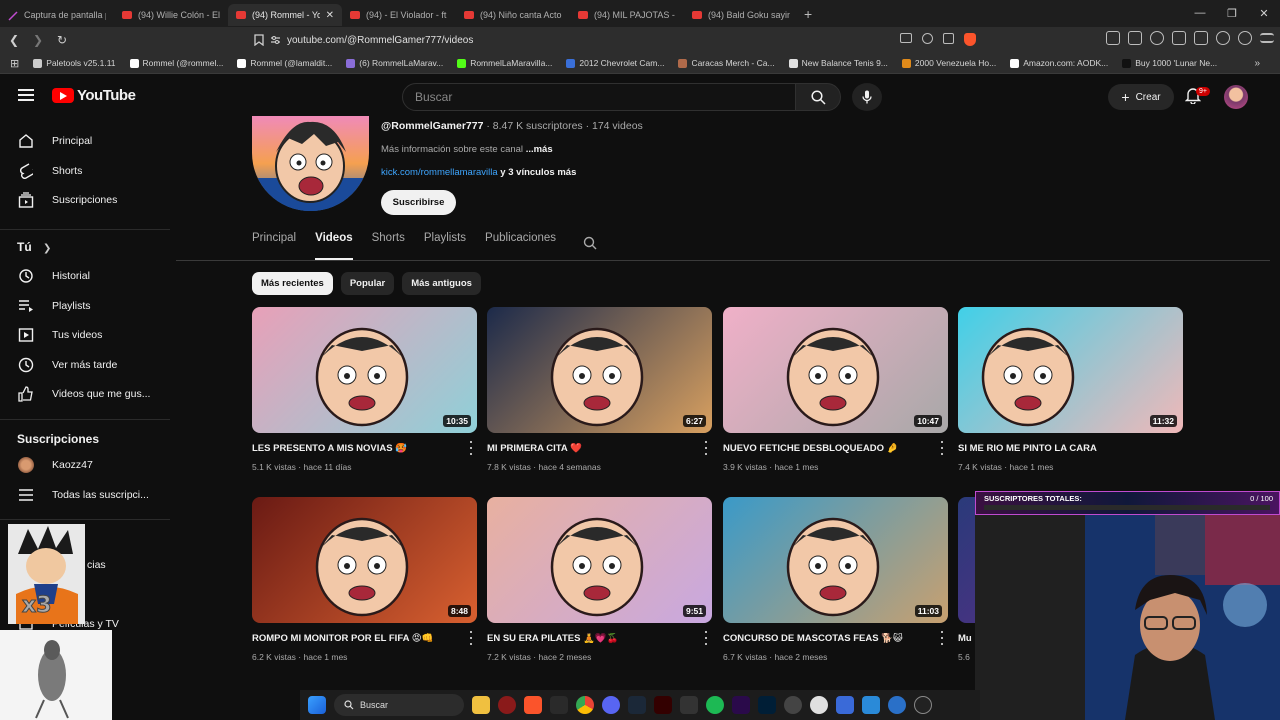  I want to click on browser-tab: (94) Rommel - You ✕, so click(285, 15).